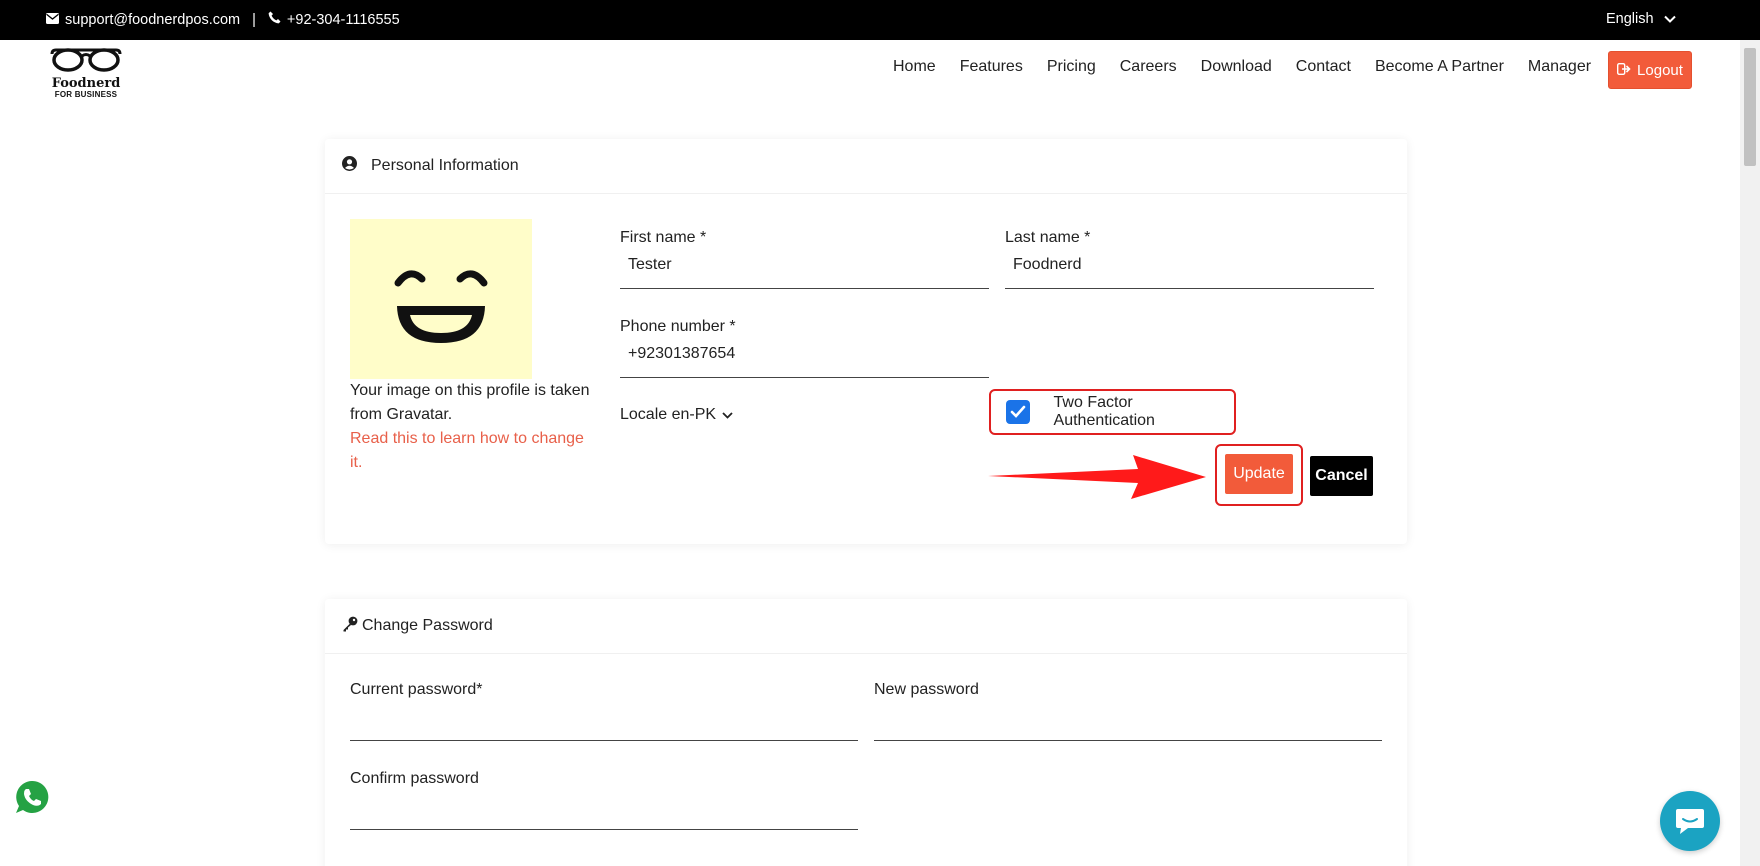 The height and width of the screenshot is (866, 1760). I want to click on nav-careers: Careers, so click(1148, 67).